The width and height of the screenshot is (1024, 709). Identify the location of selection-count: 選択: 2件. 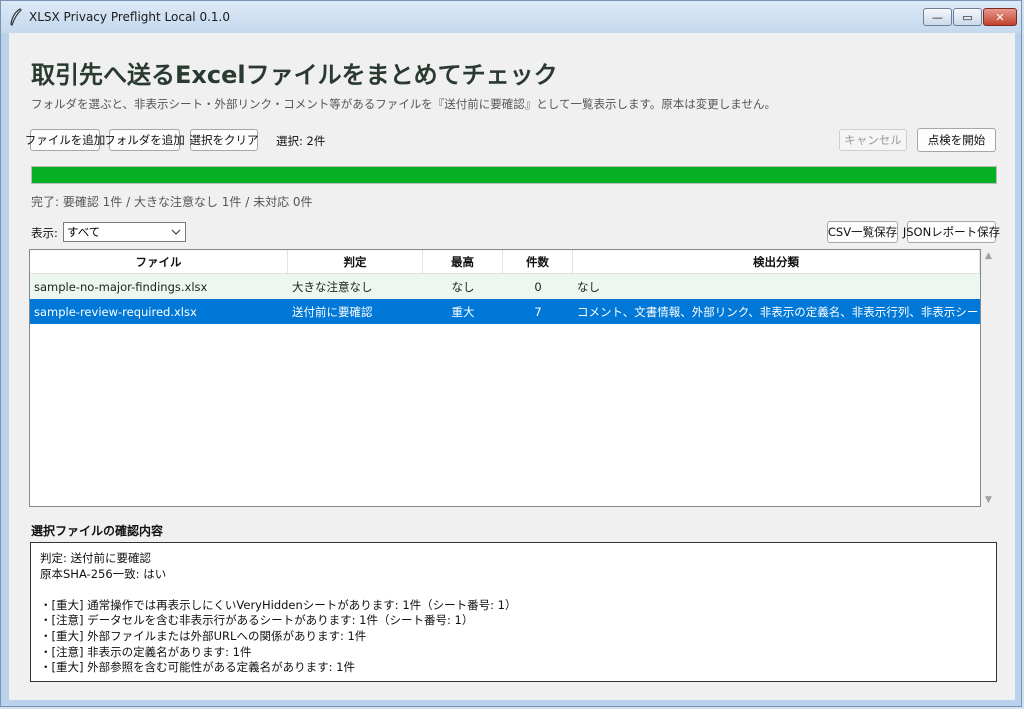
(301, 141).